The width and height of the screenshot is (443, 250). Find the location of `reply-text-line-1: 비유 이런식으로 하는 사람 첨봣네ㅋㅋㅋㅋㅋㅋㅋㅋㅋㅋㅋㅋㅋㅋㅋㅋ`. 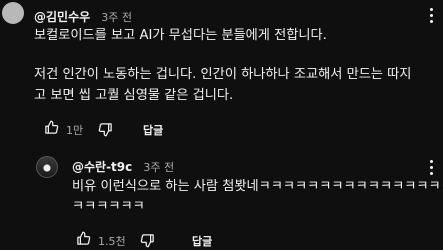

reply-text-line-1: 비유 이런식으로 하는 사람 첨봣네ㅋㅋㅋㅋㅋㅋㅋㅋㅋㅋㅋㅋㅋㅋㅋㅋ is located at coordinates (257, 186).